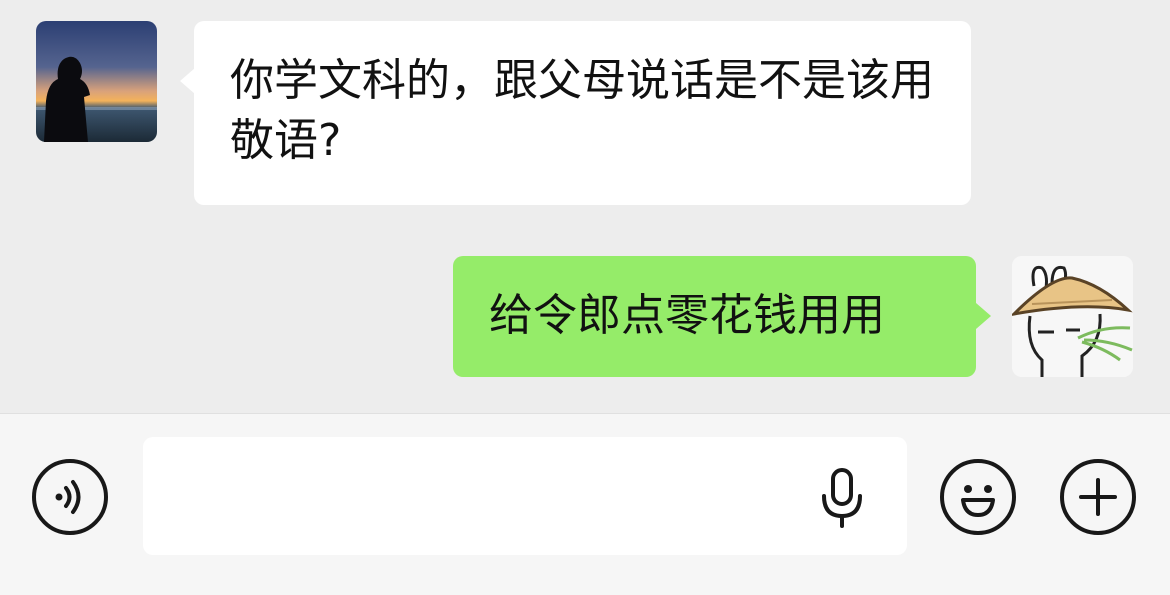 The height and width of the screenshot is (595, 1170). I want to click on emoji-icon, so click(978, 497).